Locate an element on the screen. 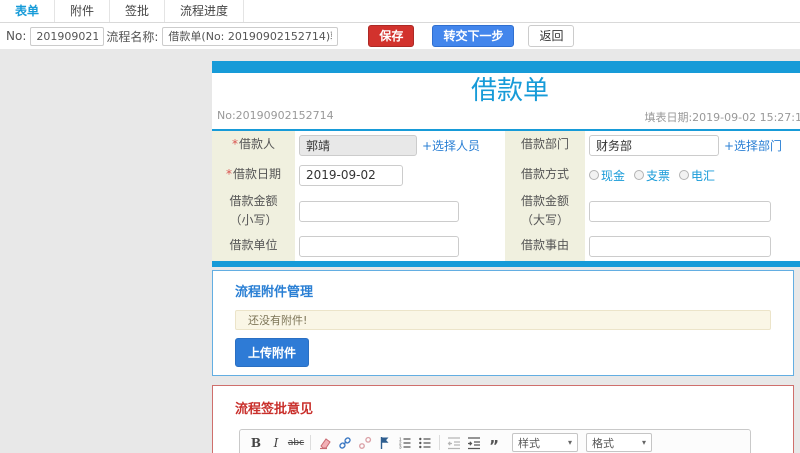 The width and height of the screenshot is (800, 453). flow-name-label: 流程名称: is located at coordinates (132, 36).